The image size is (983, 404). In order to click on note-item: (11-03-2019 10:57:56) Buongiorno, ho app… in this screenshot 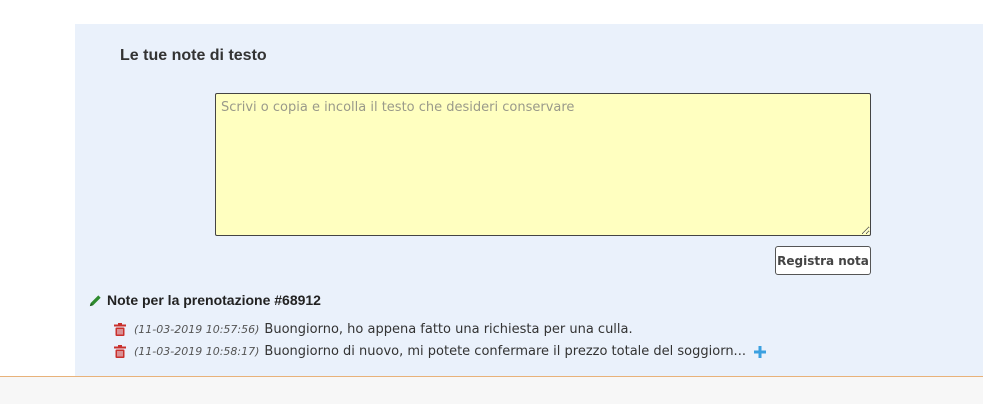, I will do `click(373, 329)`.